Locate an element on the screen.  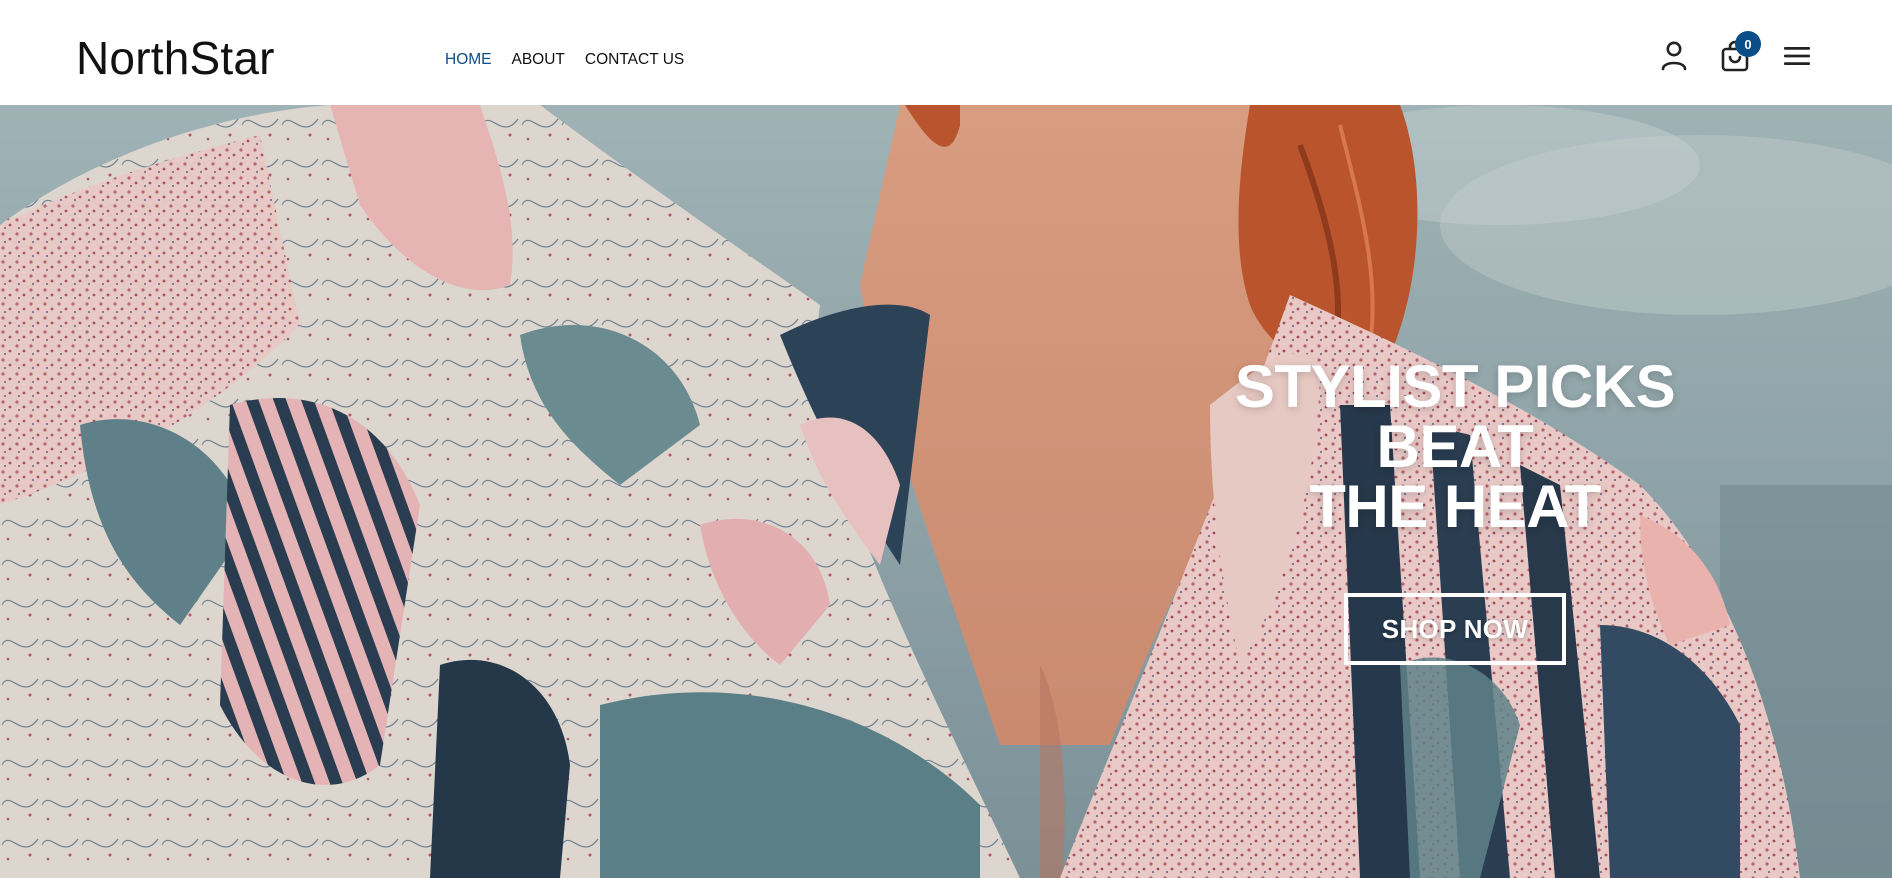
cart-button: 0 is located at coordinates (1739, 52).